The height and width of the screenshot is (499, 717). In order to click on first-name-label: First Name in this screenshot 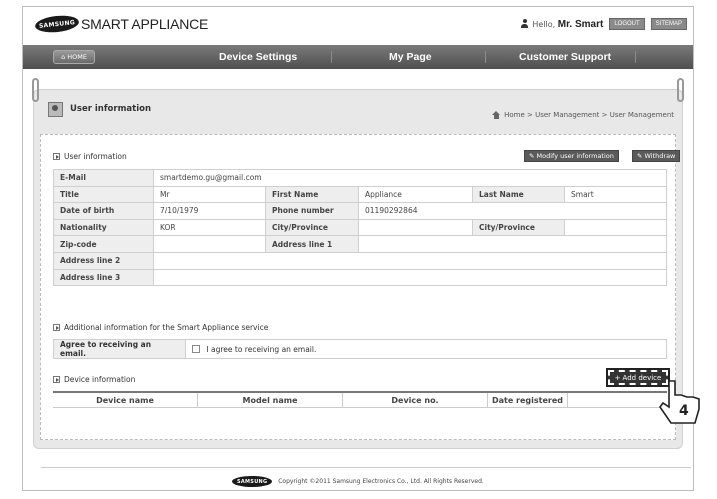, I will do `click(312, 194)`.